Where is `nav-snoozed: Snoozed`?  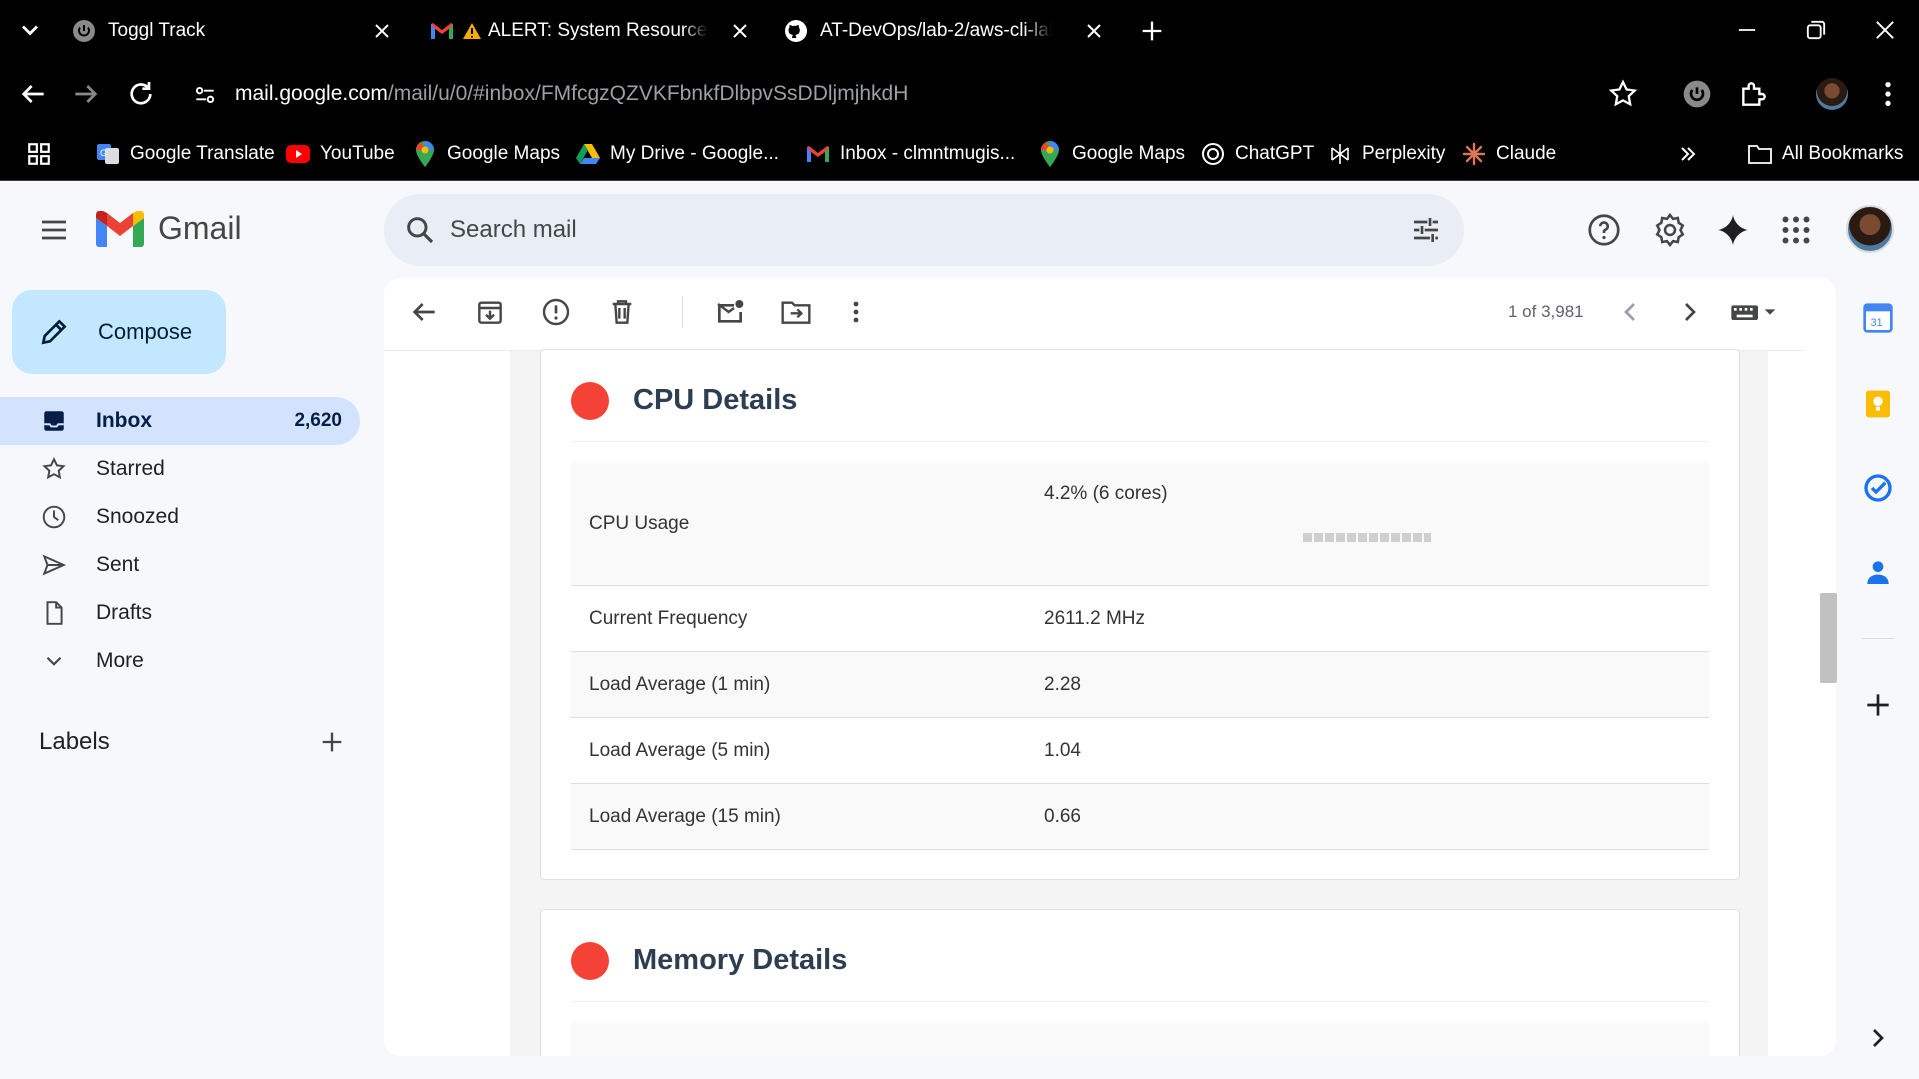
nav-snoozed: Snoozed is located at coordinates (180, 517).